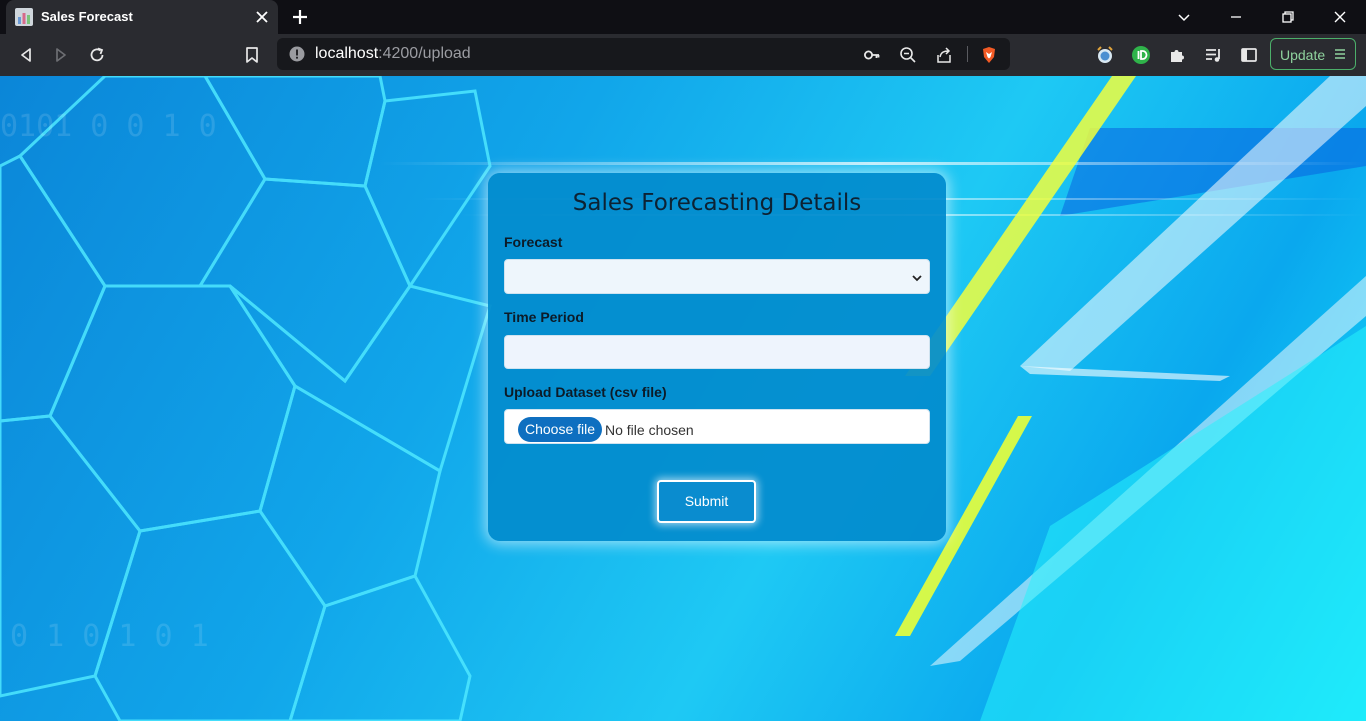 Image resolution: width=1366 pixels, height=721 pixels. Describe the element at coordinates (61, 55) in the screenshot. I see `forward-icon` at that location.